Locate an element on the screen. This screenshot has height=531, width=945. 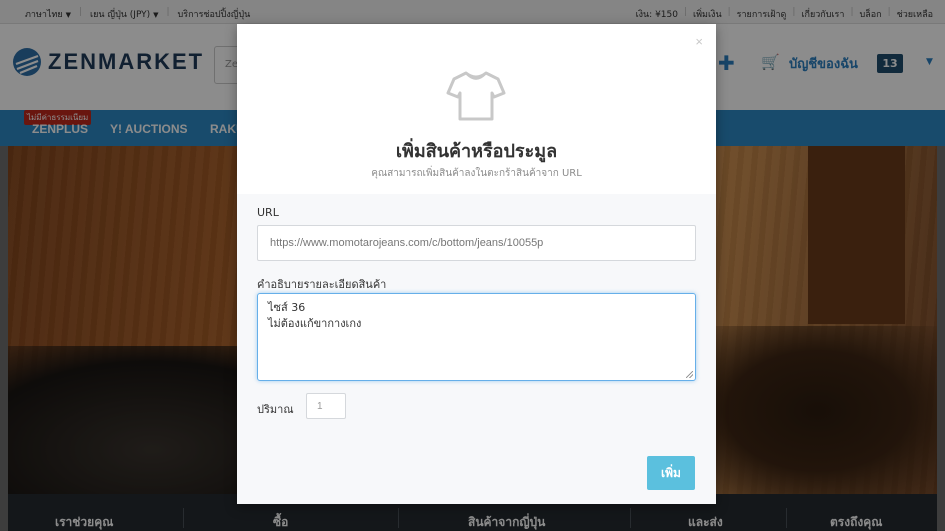
modal-title: เพิ่มสินค้าหรือประมูล is located at coordinates (476, 151).